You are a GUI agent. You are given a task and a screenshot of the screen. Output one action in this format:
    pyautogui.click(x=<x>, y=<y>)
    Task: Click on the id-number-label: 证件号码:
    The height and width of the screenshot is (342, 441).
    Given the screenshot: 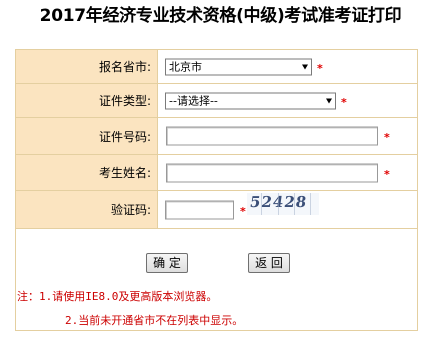 What is the action you would take?
    pyautogui.click(x=87, y=136)
    